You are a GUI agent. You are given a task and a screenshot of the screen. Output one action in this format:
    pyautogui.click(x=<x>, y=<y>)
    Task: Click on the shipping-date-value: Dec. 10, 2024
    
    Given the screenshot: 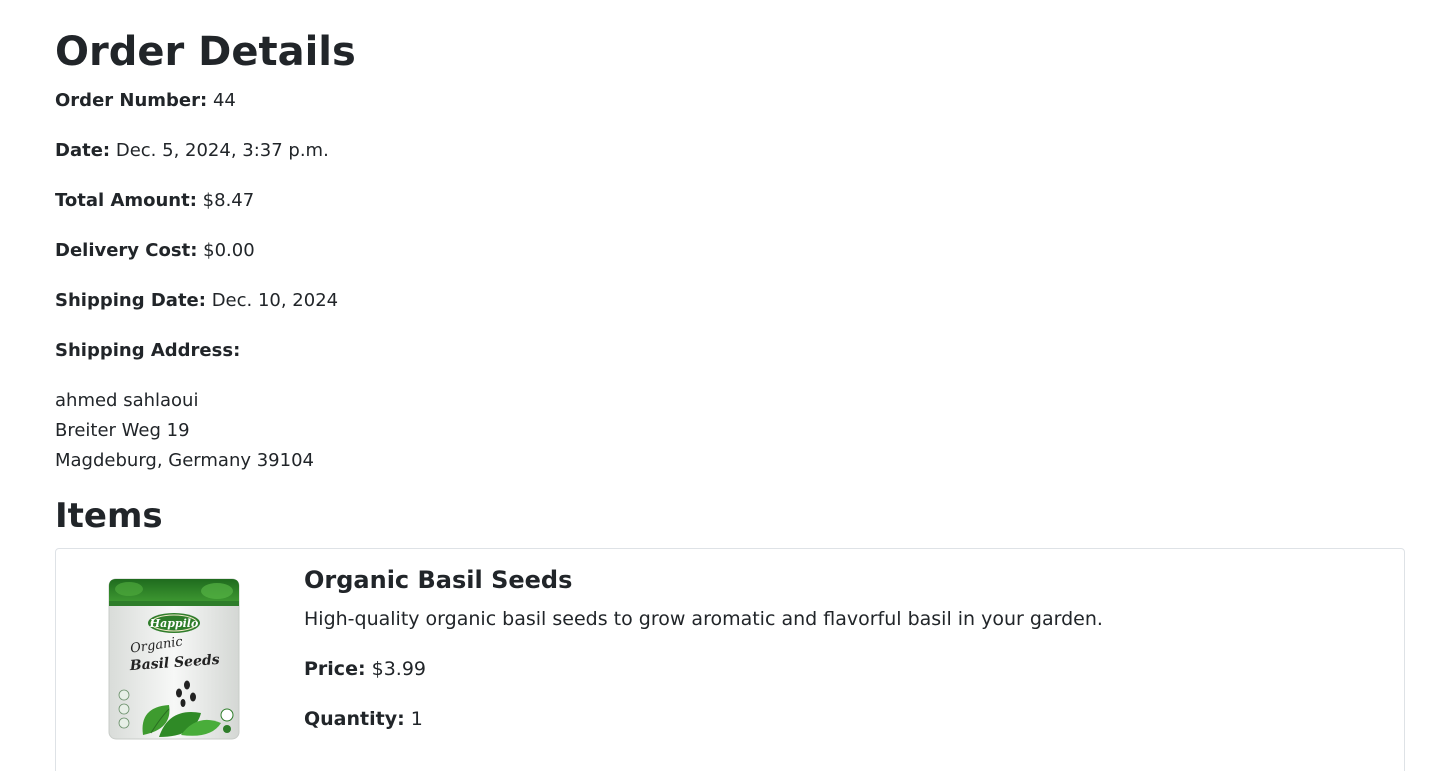 What is the action you would take?
    pyautogui.click(x=275, y=300)
    